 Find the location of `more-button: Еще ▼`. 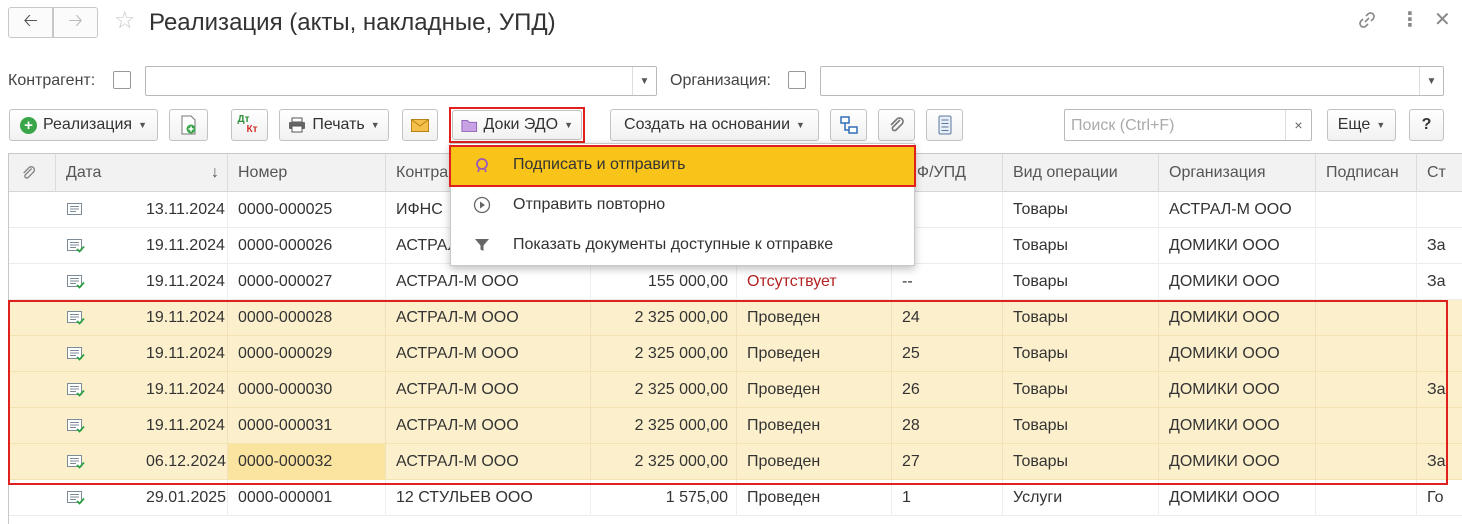

more-button: Еще ▼ is located at coordinates (1361, 125).